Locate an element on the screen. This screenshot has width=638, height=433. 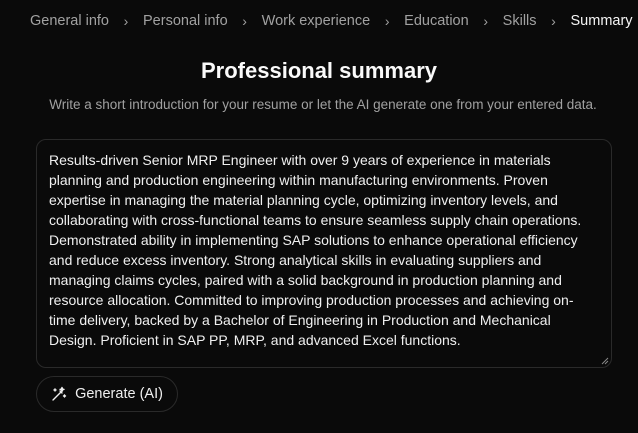
generate-ai-button: Generate (AI) is located at coordinates (107, 394).